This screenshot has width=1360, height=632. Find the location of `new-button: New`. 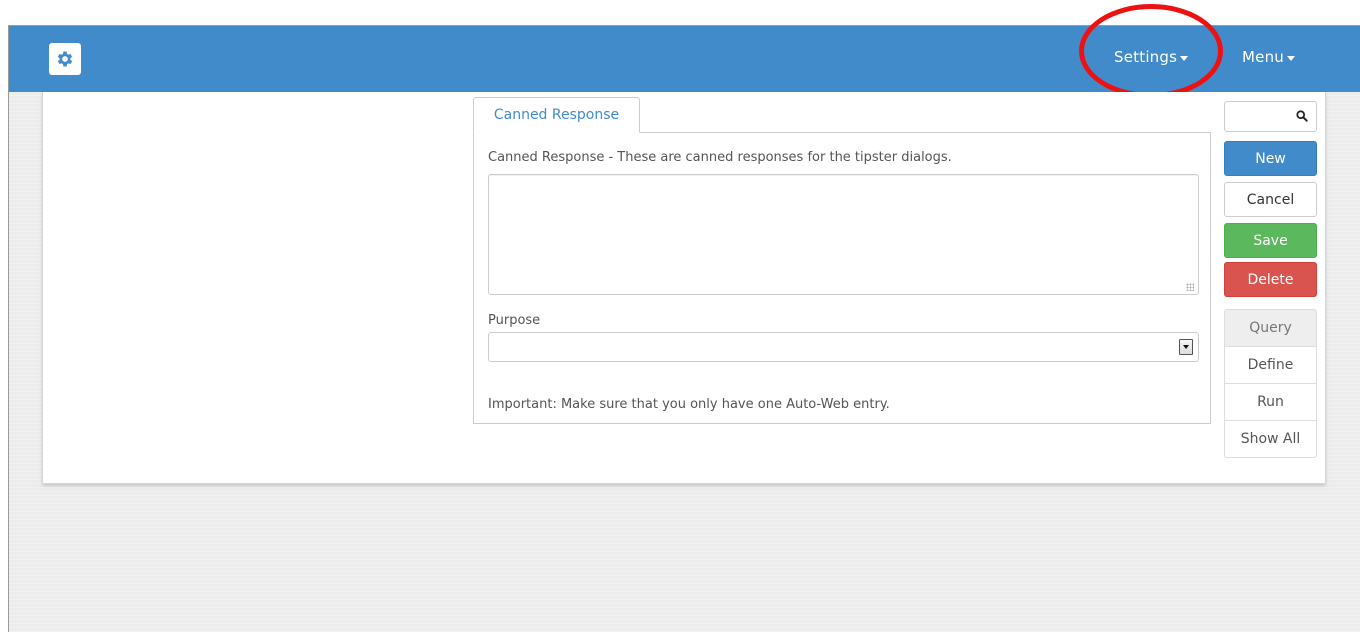

new-button: New is located at coordinates (1270, 158).